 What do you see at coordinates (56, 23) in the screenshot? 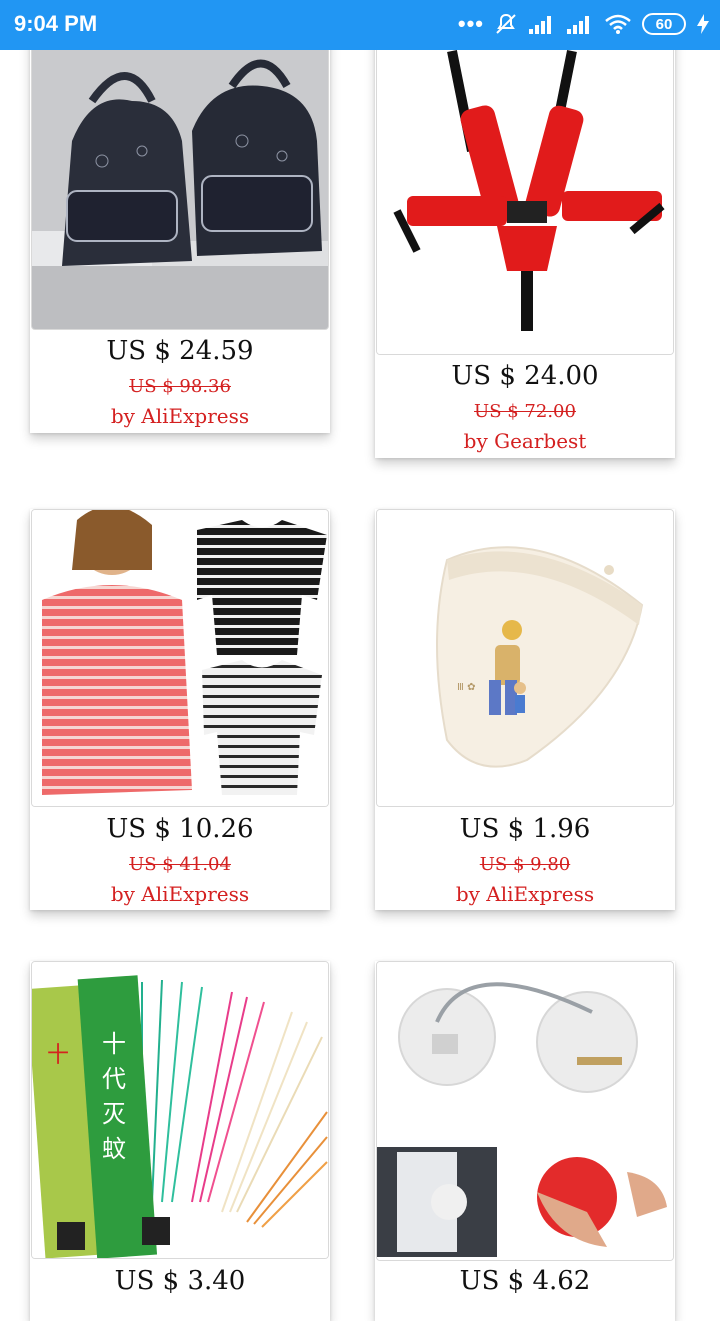
I see `status-time: 9:04 PM` at bounding box center [56, 23].